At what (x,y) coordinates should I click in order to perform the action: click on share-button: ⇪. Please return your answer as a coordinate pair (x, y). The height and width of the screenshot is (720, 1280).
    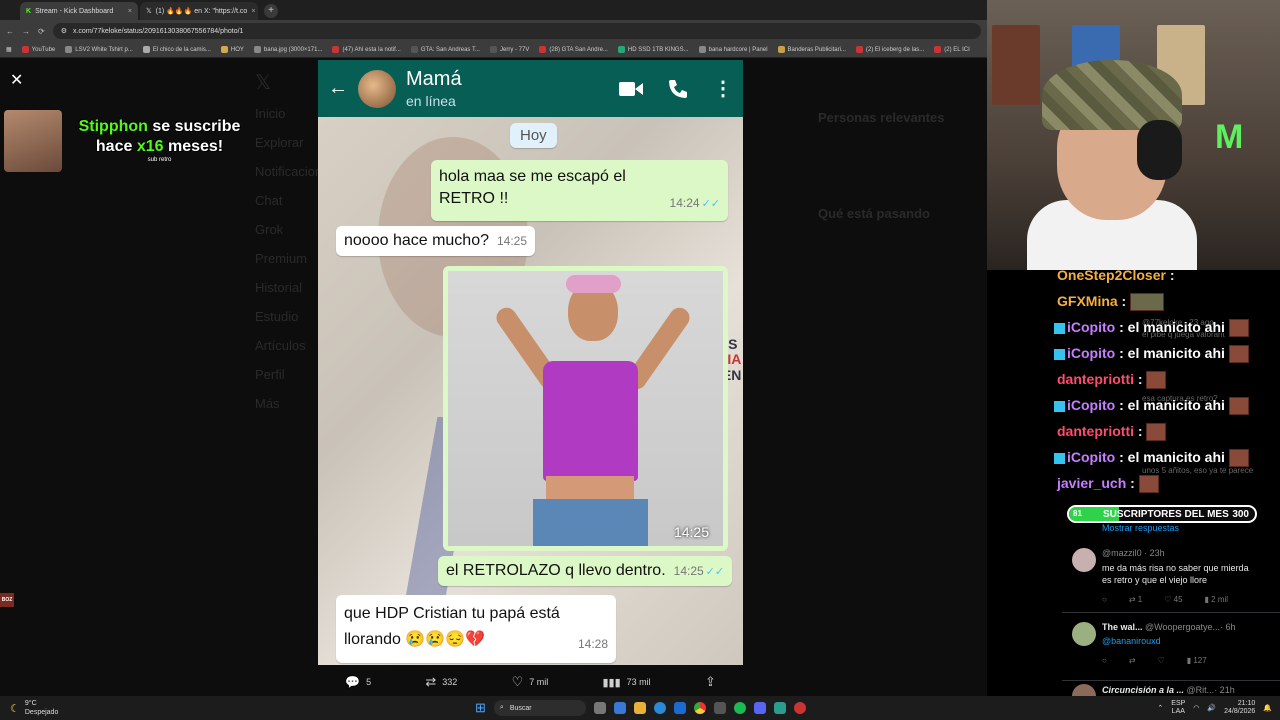
    Looking at the image, I should click on (710, 682).